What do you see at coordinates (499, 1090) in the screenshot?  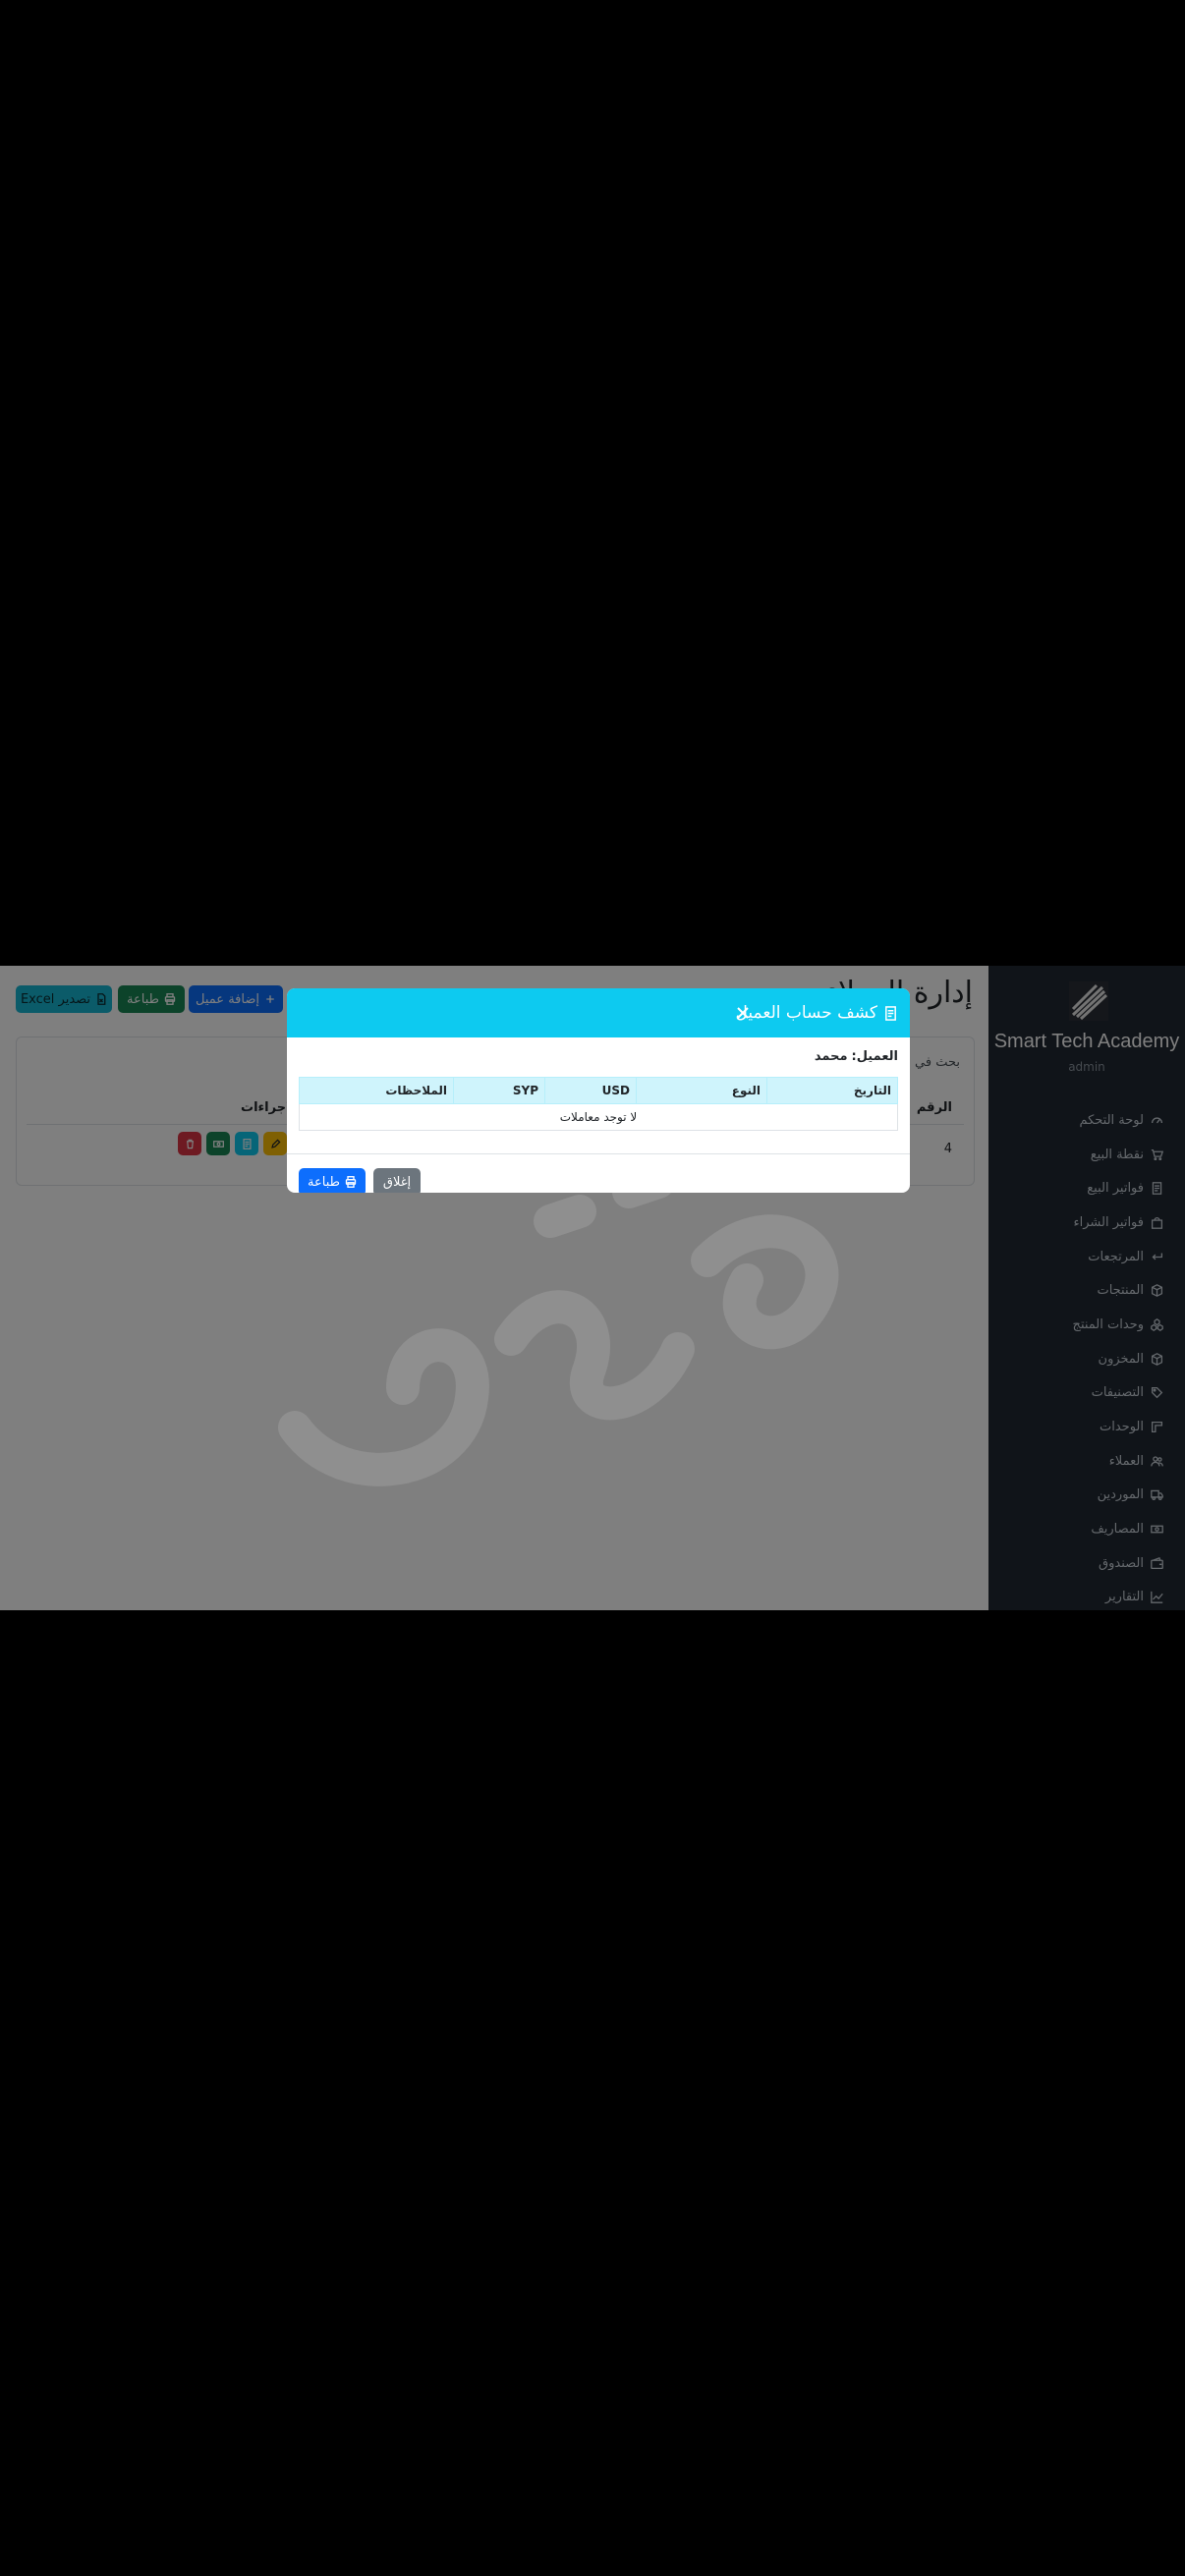 I see `column-header-syp: SYP` at bounding box center [499, 1090].